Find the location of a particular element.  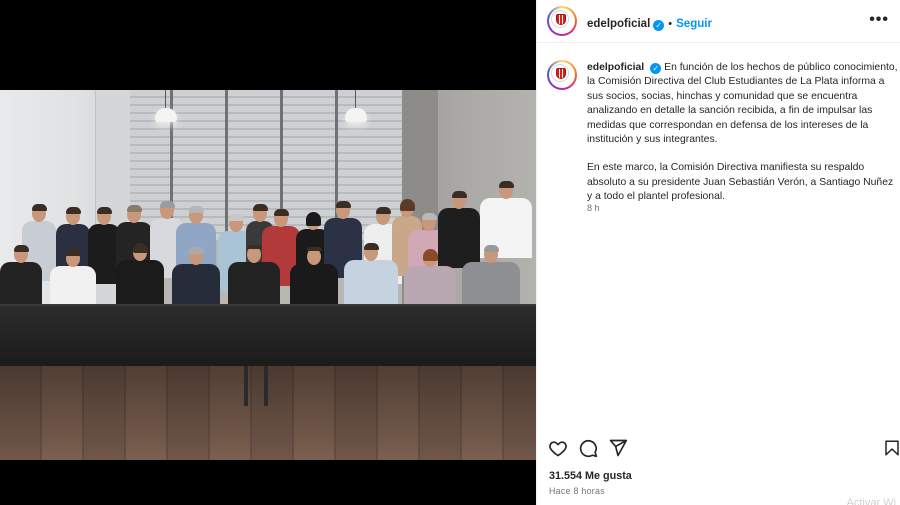

caption-avatar is located at coordinates (562, 75).